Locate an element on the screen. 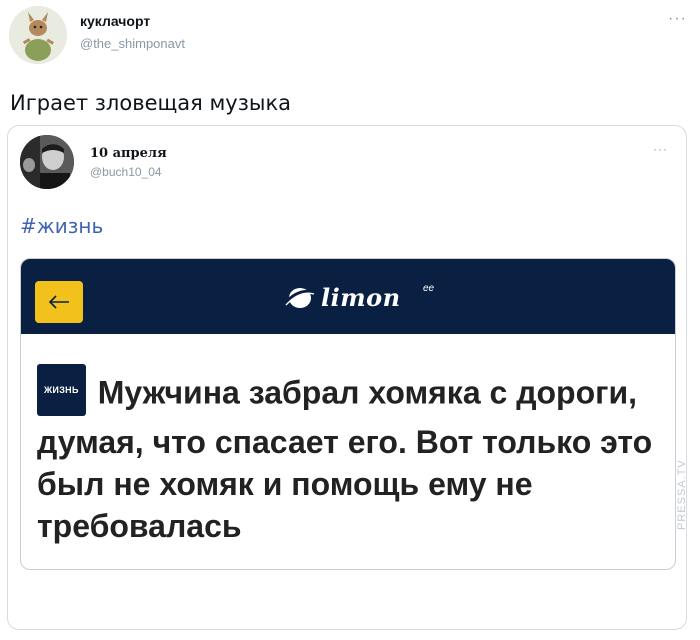  article-header-bar: limon ee is located at coordinates (348, 296).